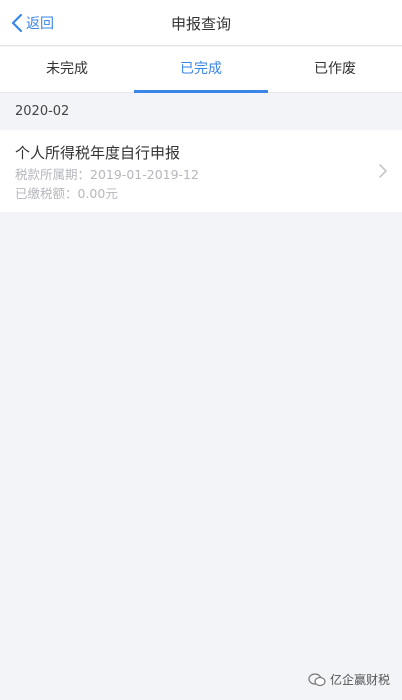 This screenshot has height=700, width=402. What do you see at coordinates (98, 153) in the screenshot?
I see `declaration-title: 个人所得税年度自行申报` at bounding box center [98, 153].